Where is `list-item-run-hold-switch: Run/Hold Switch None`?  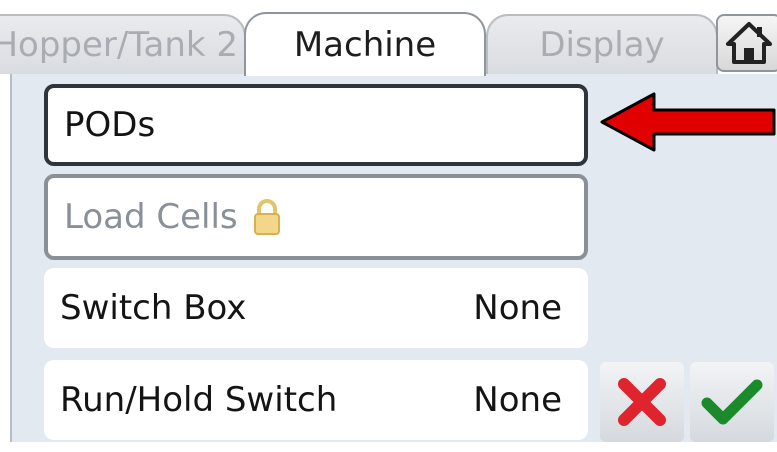 list-item-run-hold-switch: Run/Hold Switch None is located at coordinates (316, 400).